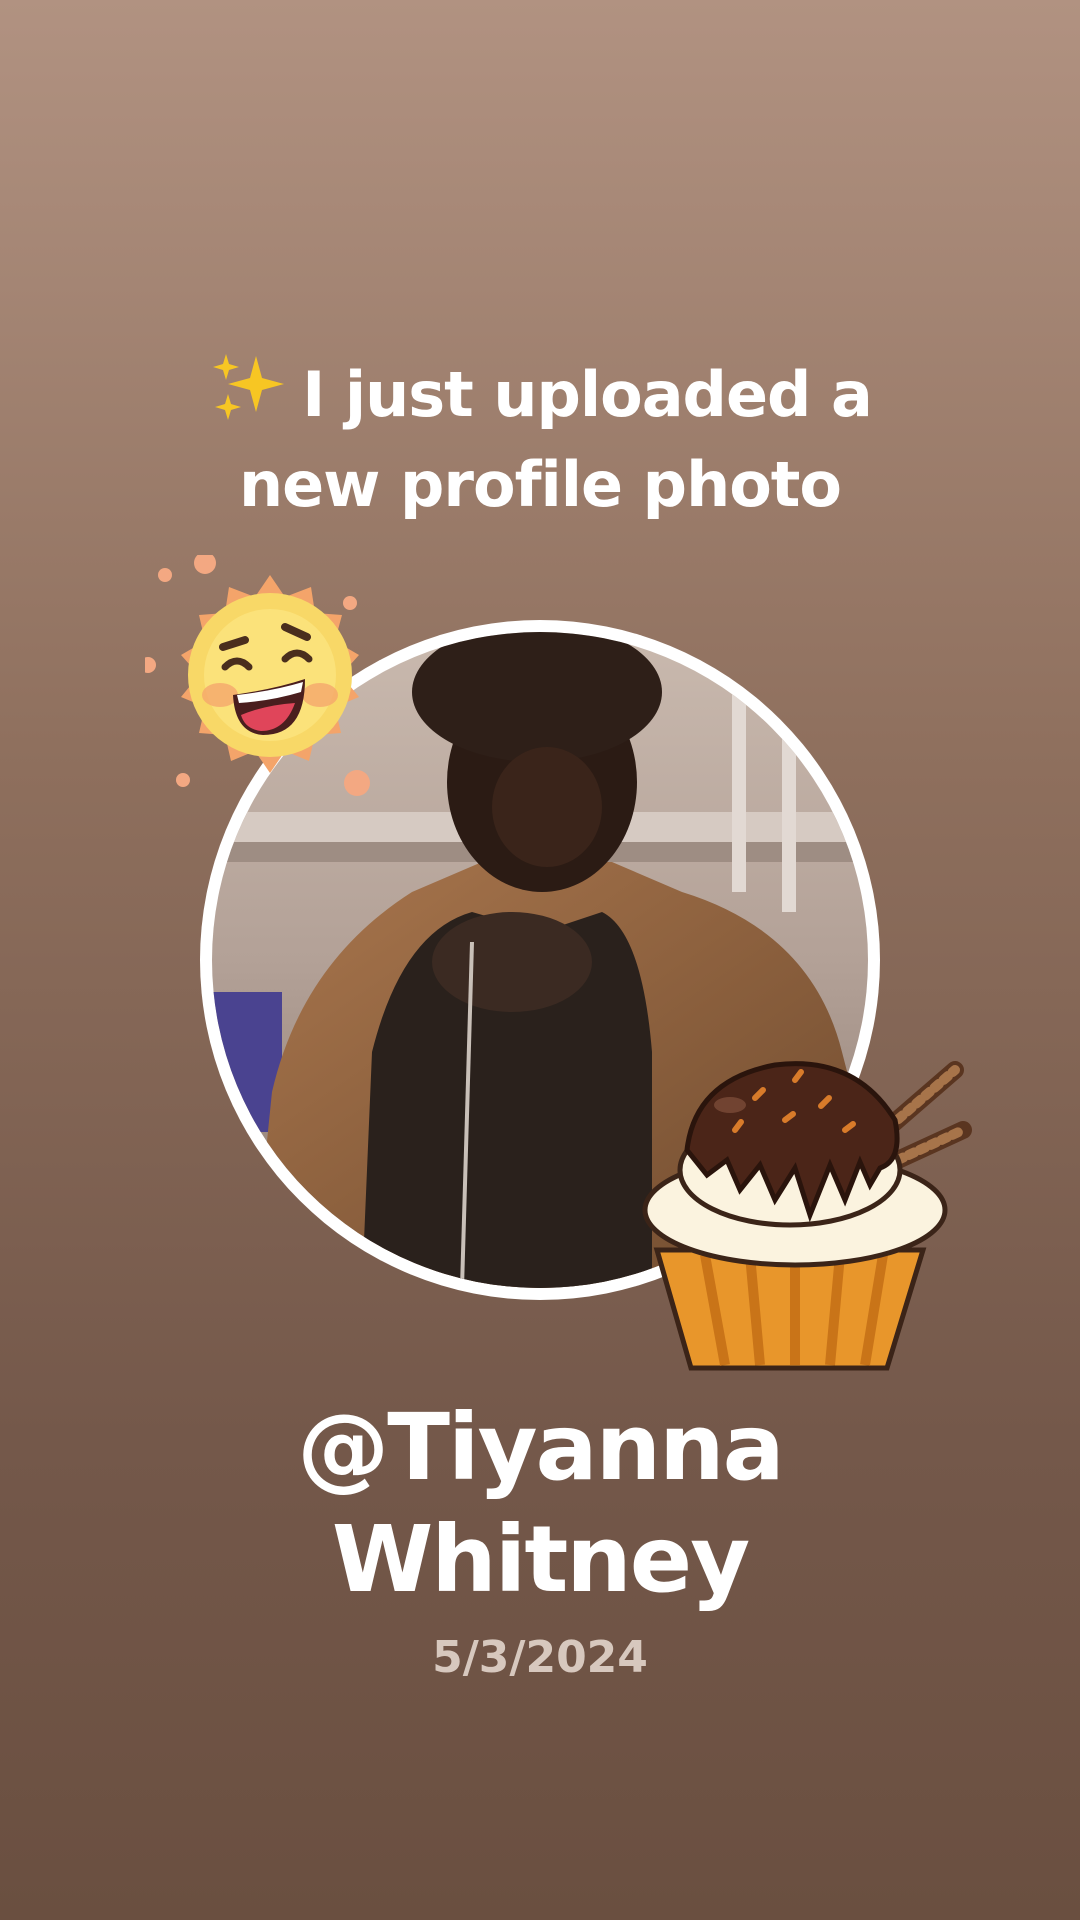 Image resolution: width=1080 pixels, height=1920 pixels. Describe the element at coordinates (267, 678) in the screenshot. I see `laughing-sun-sticker` at that location.